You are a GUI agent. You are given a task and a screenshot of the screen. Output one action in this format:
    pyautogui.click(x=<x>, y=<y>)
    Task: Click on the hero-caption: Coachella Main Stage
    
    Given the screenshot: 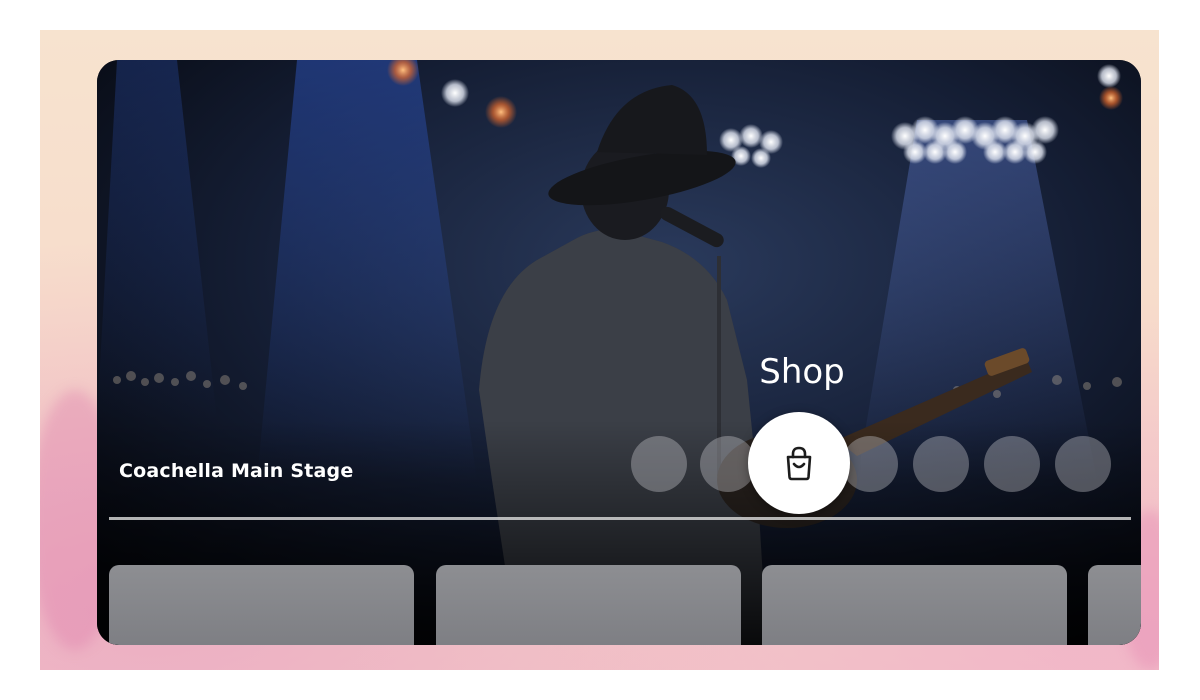 What is the action you would take?
    pyautogui.click(x=236, y=471)
    